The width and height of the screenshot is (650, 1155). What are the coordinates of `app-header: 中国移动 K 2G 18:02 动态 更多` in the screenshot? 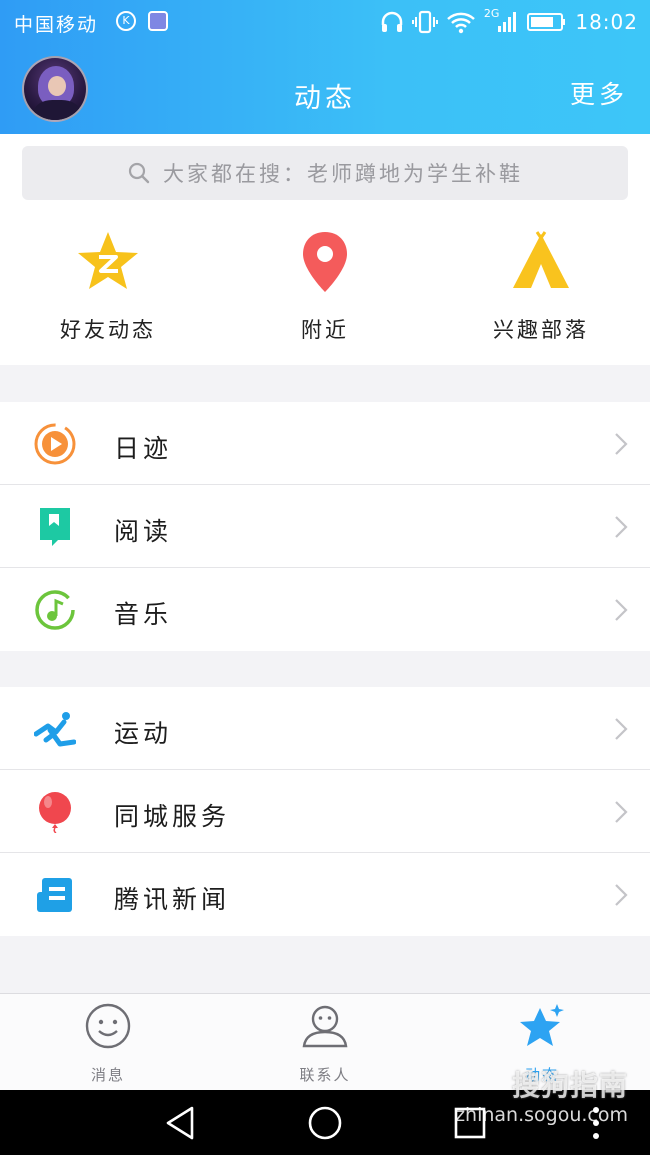 It's located at (325, 67).